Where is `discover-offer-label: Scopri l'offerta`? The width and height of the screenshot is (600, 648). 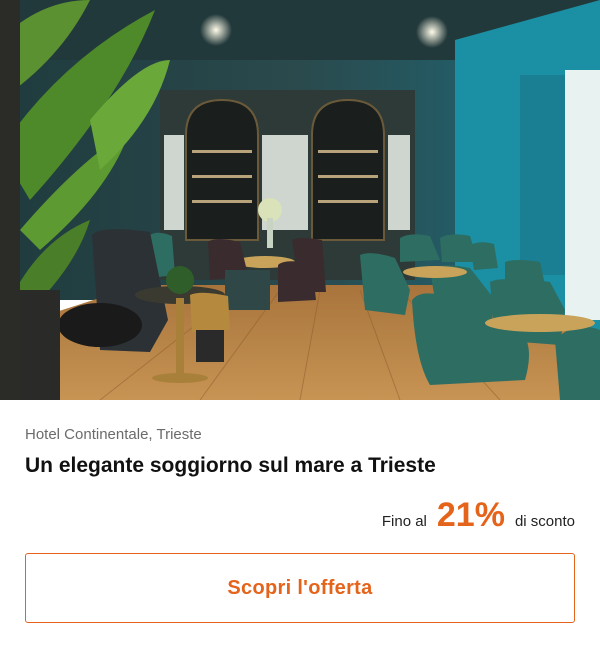
discover-offer-label: Scopri l'offerta is located at coordinates (300, 587).